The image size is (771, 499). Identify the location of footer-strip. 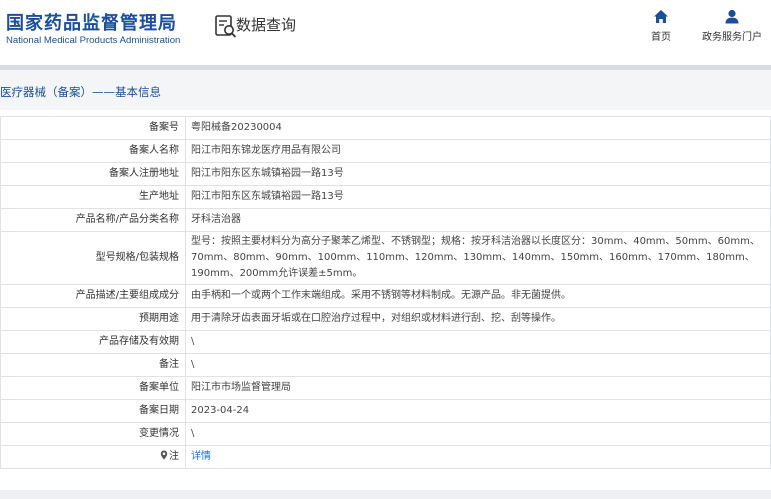
(385, 494).